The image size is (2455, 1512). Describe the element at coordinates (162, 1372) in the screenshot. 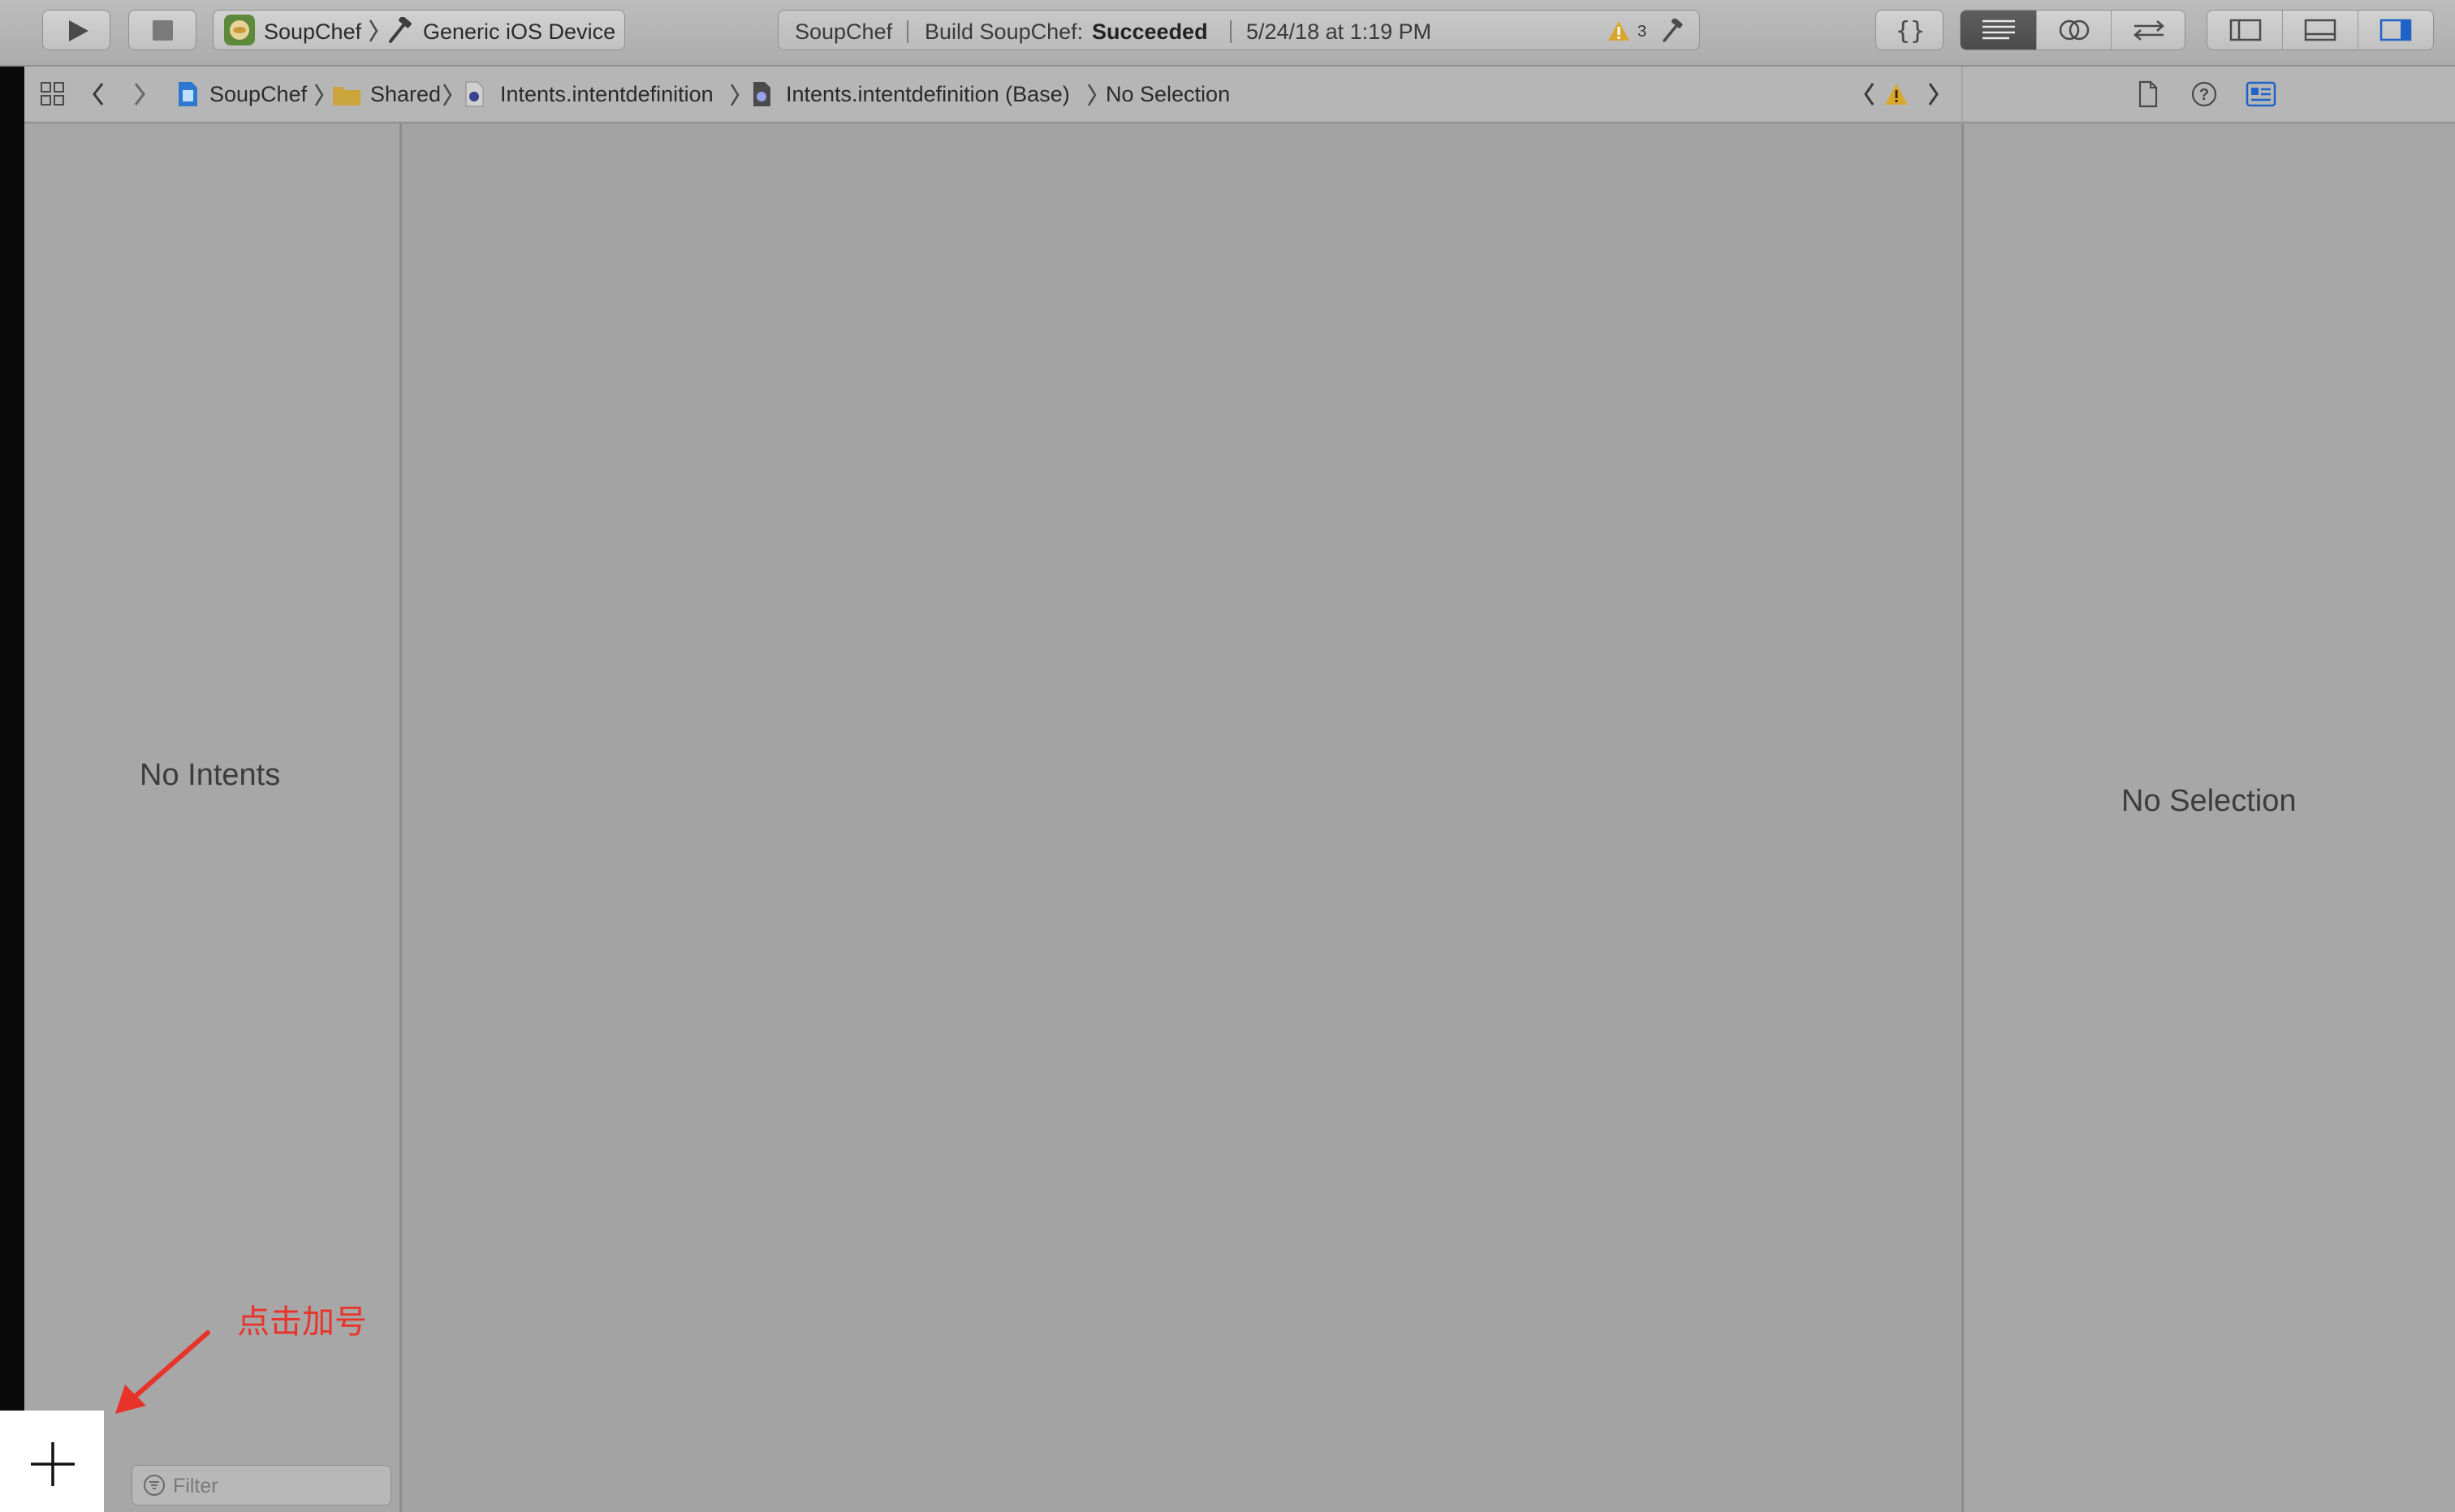

I see `annotation-arrow` at that location.